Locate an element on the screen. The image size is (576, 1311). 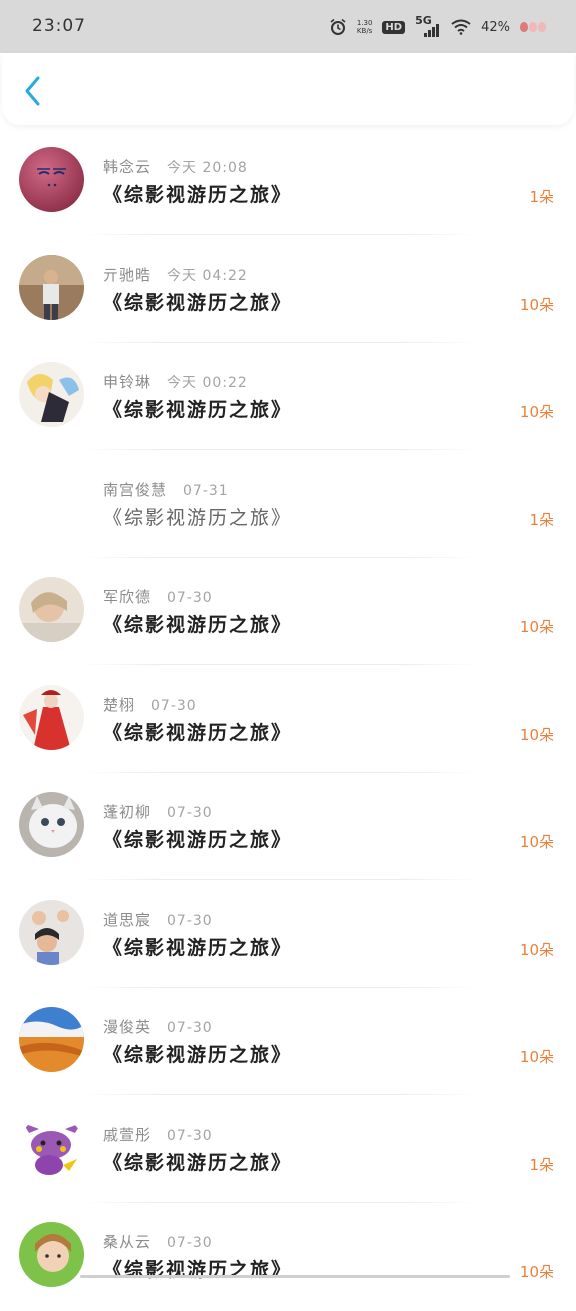
net-speed: 1.30 KB/s is located at coordinates (365, 27).